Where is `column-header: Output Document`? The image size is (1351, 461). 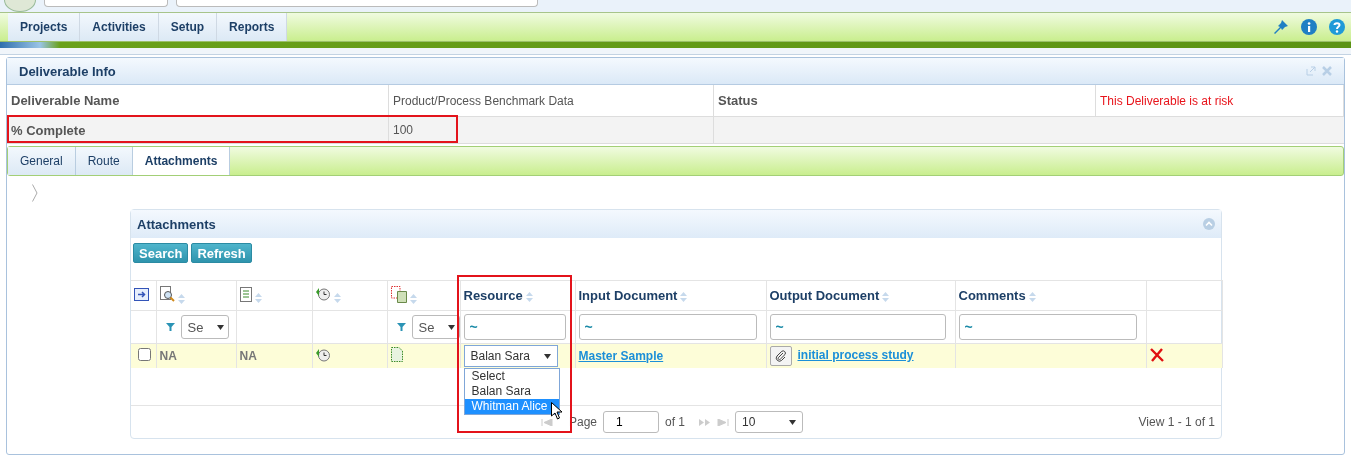
column-header: Output Document is located at coordinates (824, 295).